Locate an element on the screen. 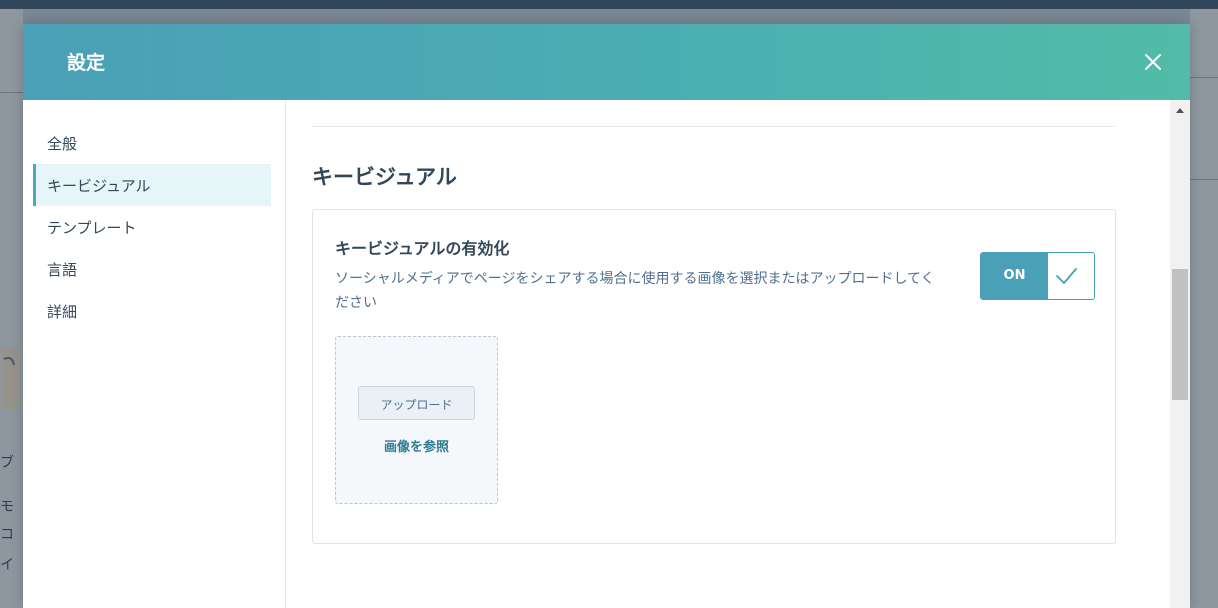 Image resolution: width=1218 pixels, height=608 pixels. arrow-up-icon is located at coordinates (1180, 110).